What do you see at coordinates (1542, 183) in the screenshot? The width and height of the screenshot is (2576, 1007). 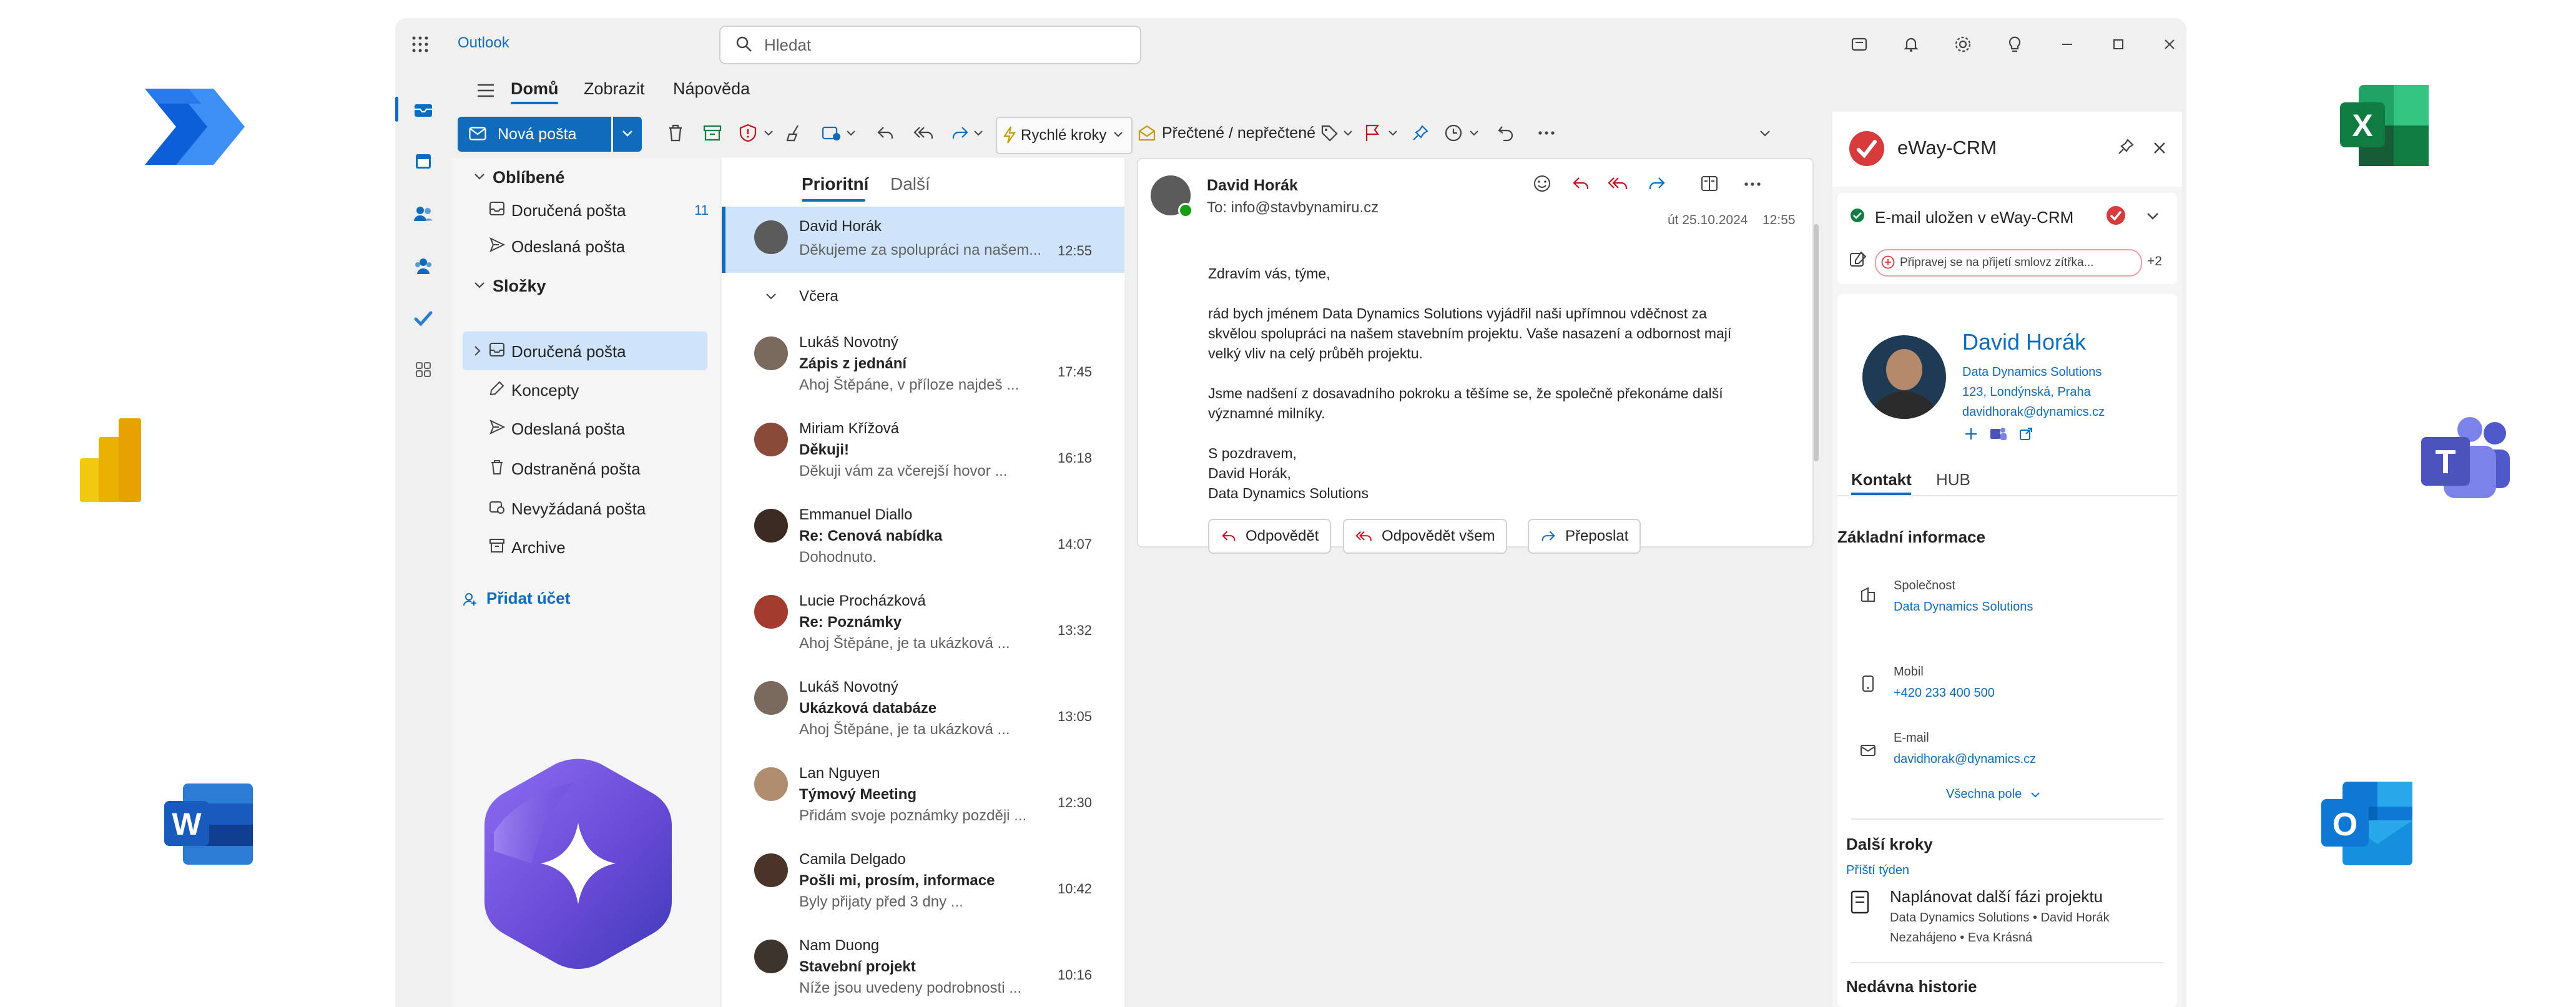 I see `emoji-react-icon` at bounding box center [1542, 183].